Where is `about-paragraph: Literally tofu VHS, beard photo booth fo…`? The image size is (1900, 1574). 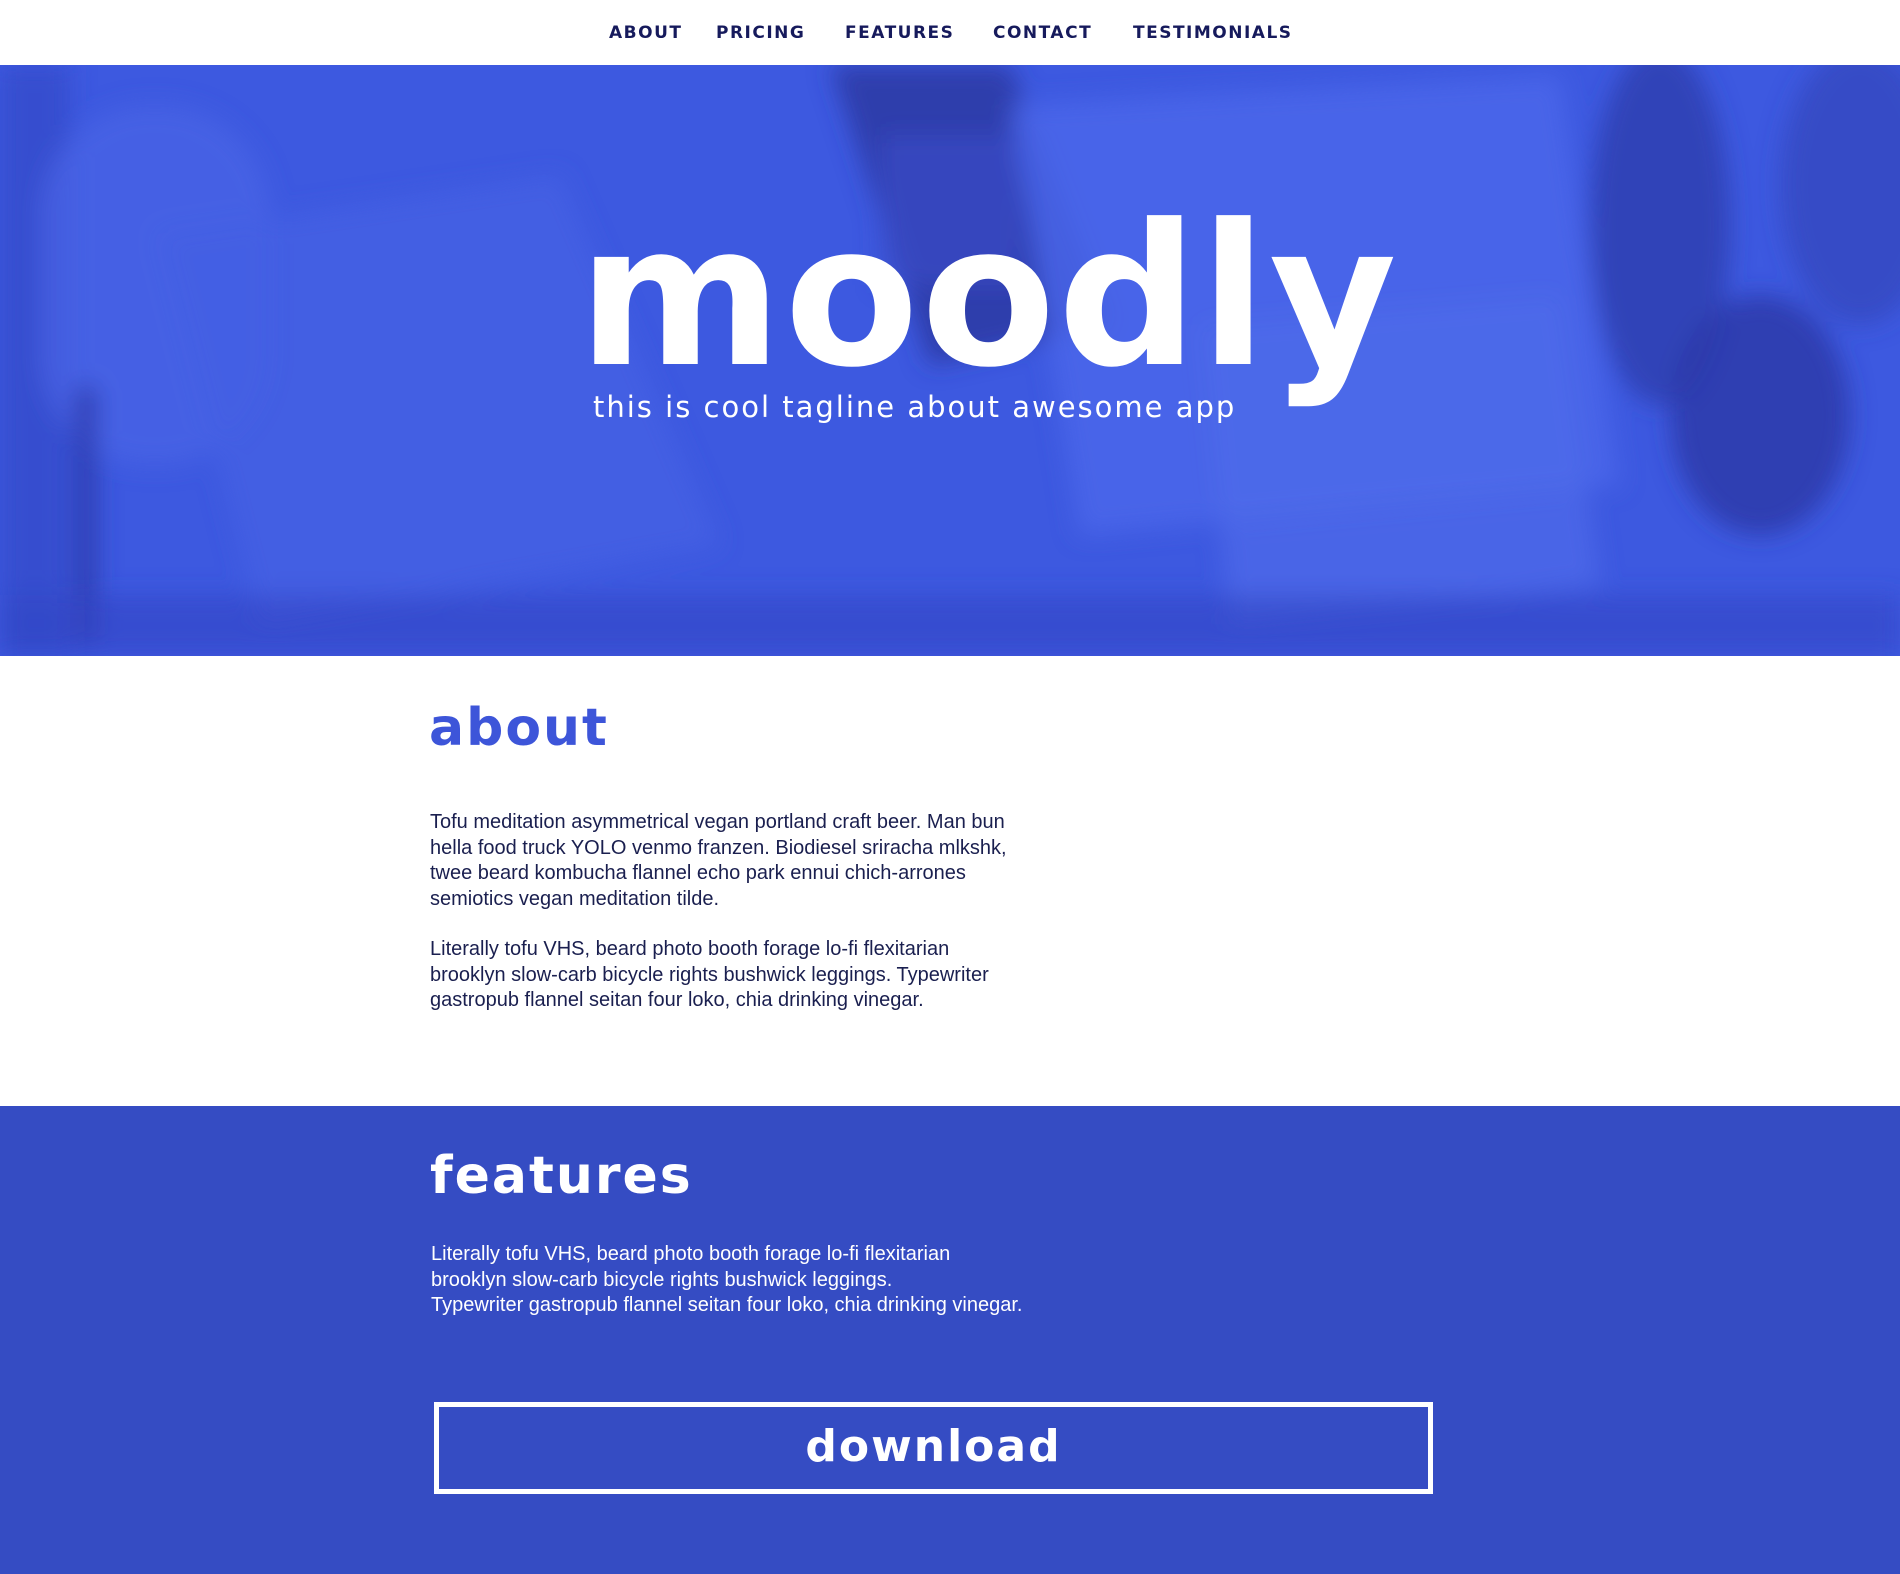 about-paragraph: Literally tofu VHS, beard photo booth fo… is located at coordinates (709, 974).